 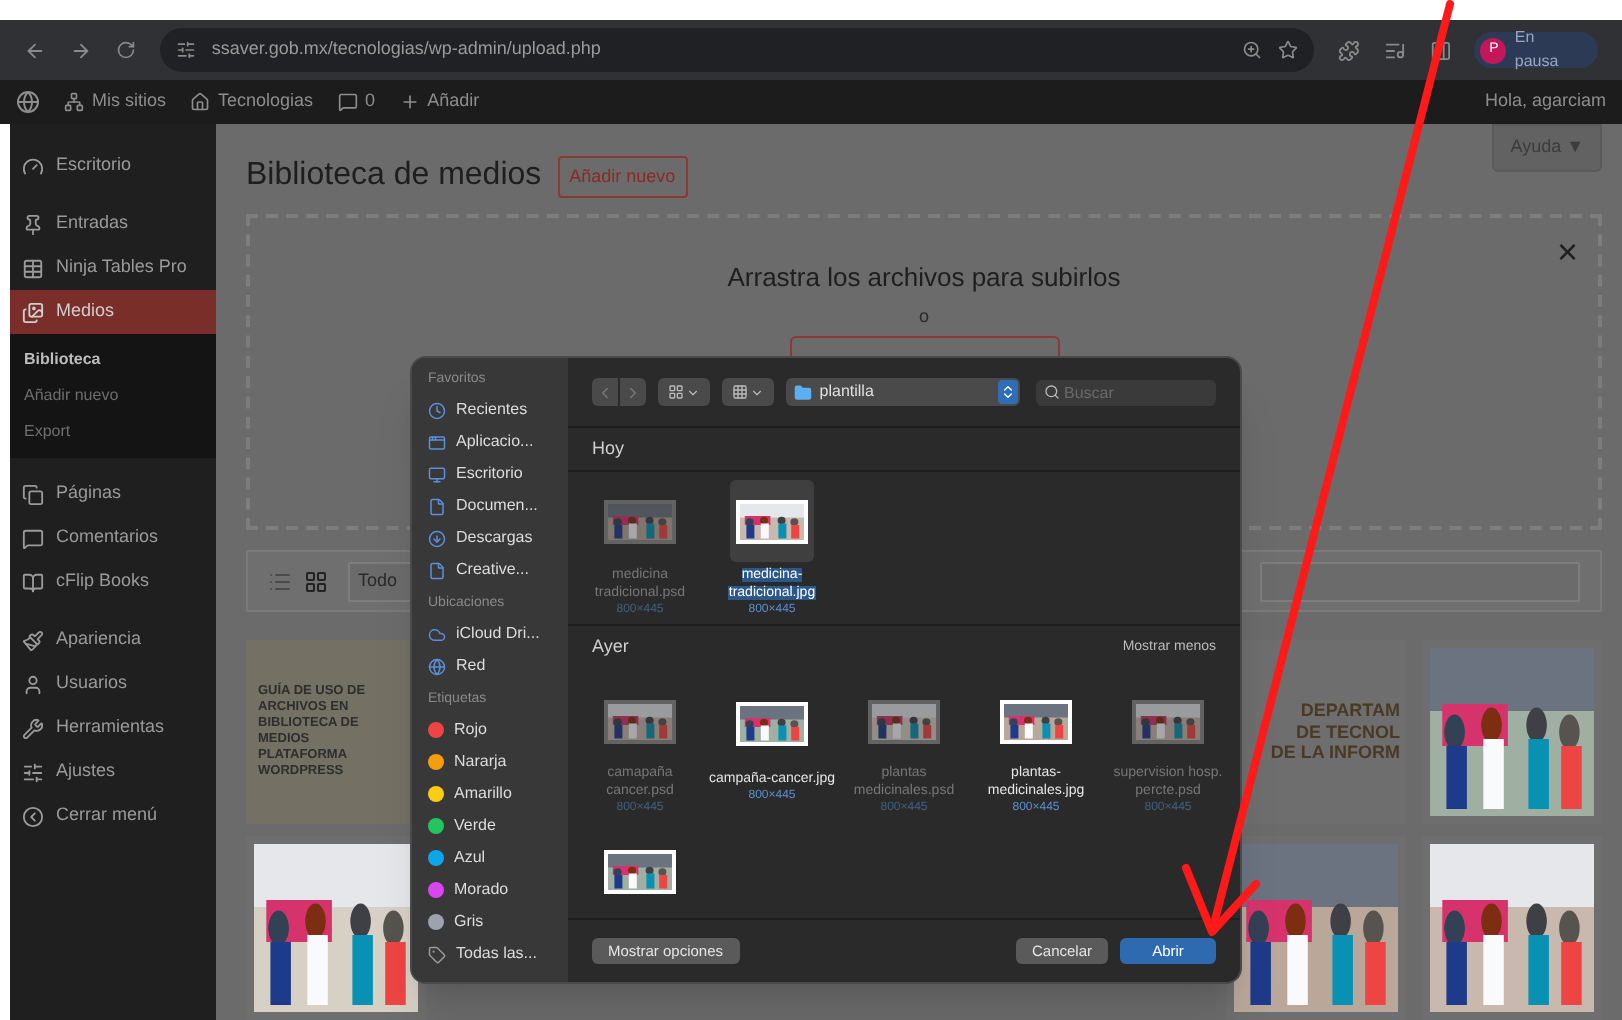 What do you see at coordinates (33, 268) in the screenshot?
I see `table-icon` at bounding box center [33, 268].